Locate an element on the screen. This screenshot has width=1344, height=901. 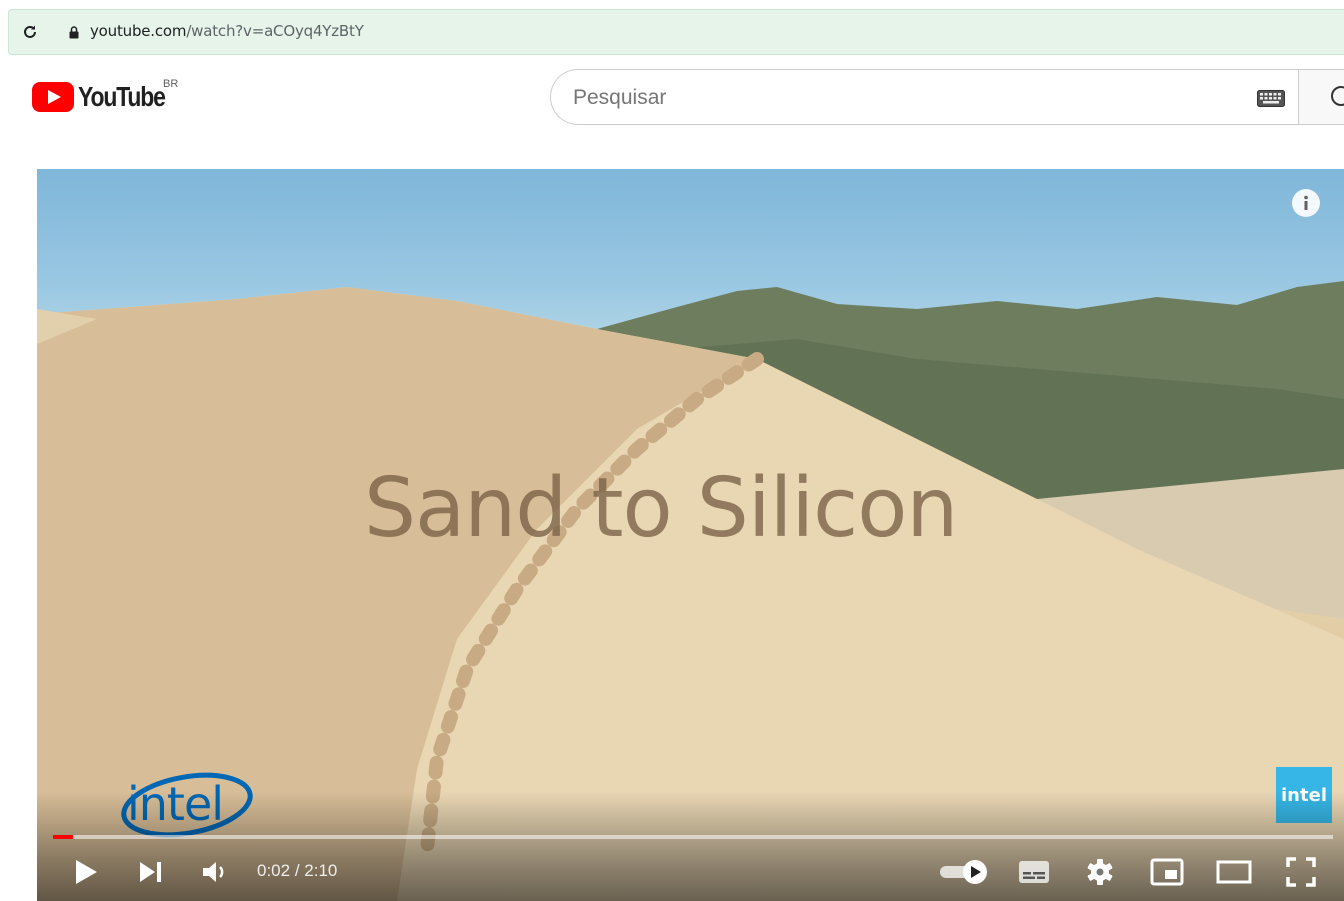
search-button is located at coordinates (1321, 97).